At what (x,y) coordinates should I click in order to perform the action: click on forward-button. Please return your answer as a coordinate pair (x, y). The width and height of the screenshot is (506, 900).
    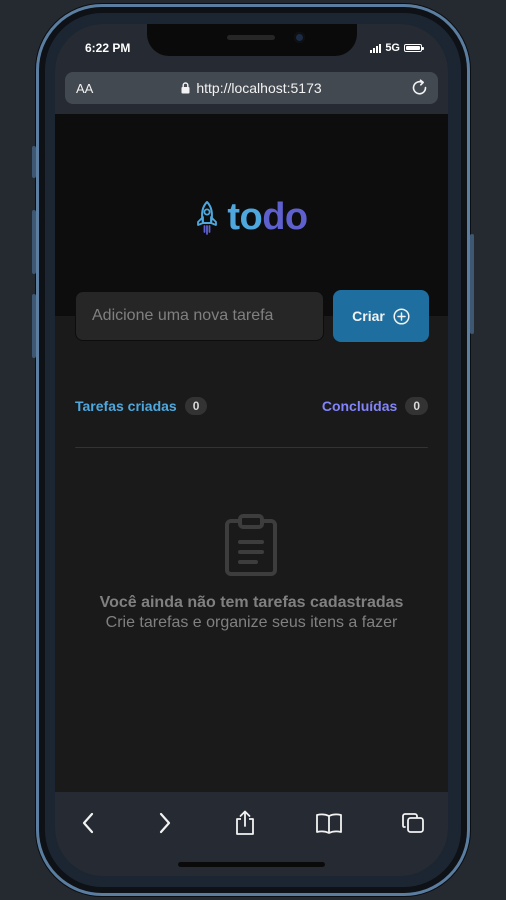
    Looking at the image, I should click on (165, 823).